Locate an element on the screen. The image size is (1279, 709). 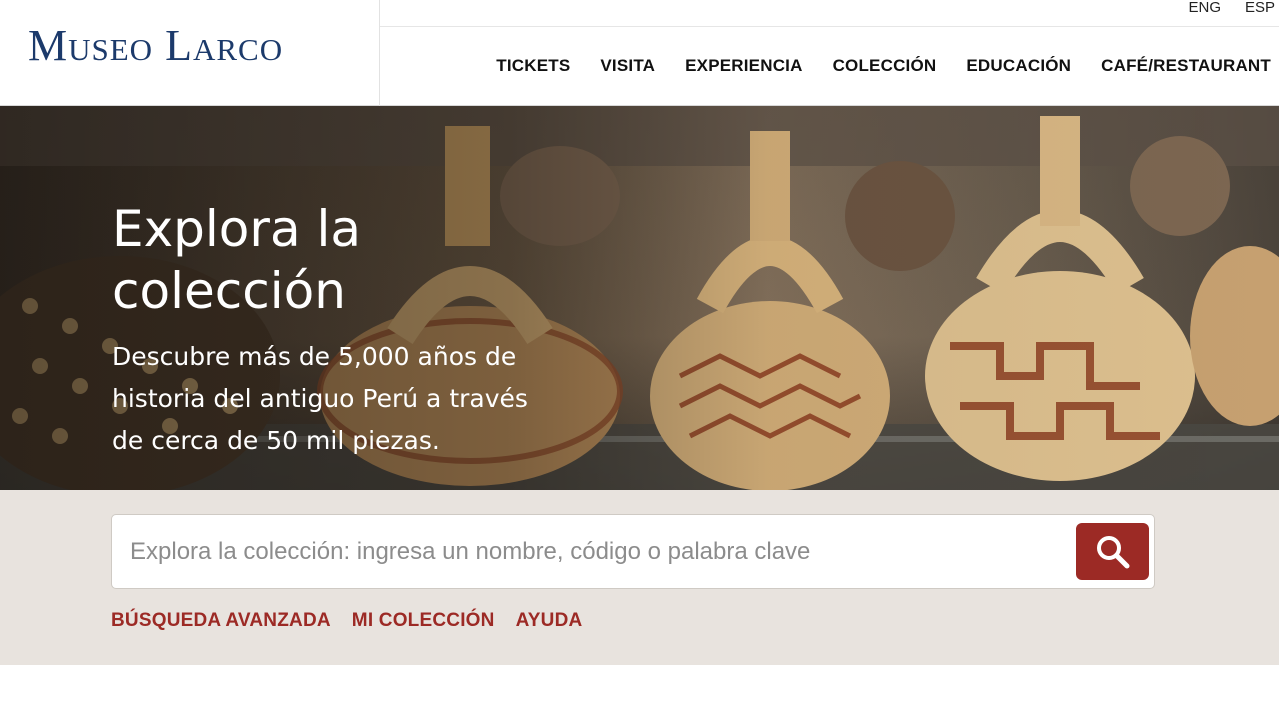
nav-tickets: TICKETS is located at coordinates (533, 66).